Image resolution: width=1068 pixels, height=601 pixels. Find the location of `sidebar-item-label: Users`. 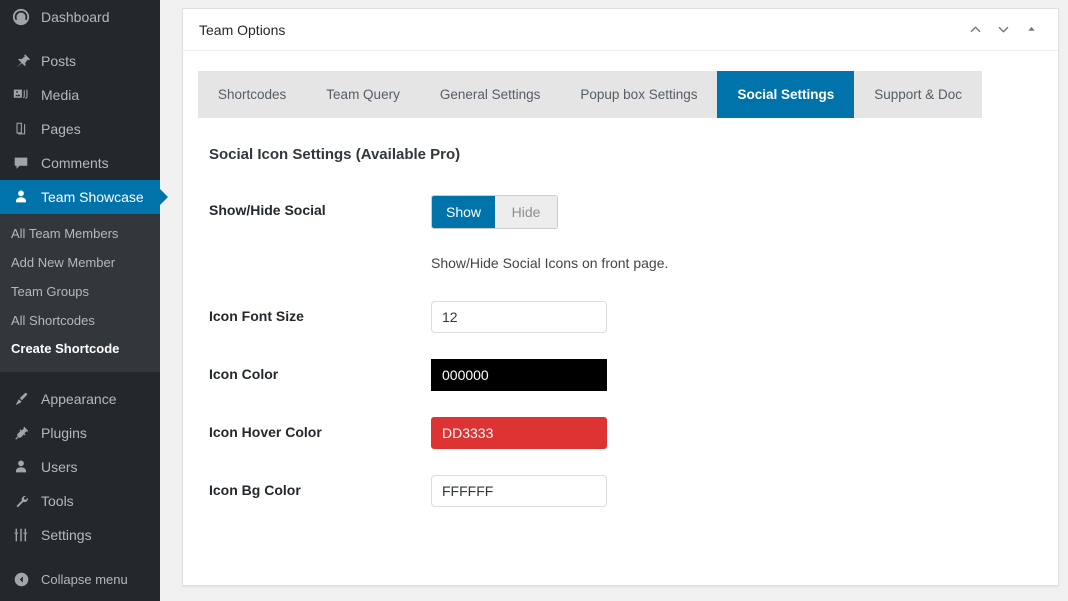

sidebar-item-label: Users is located at coordinates (59, 467).